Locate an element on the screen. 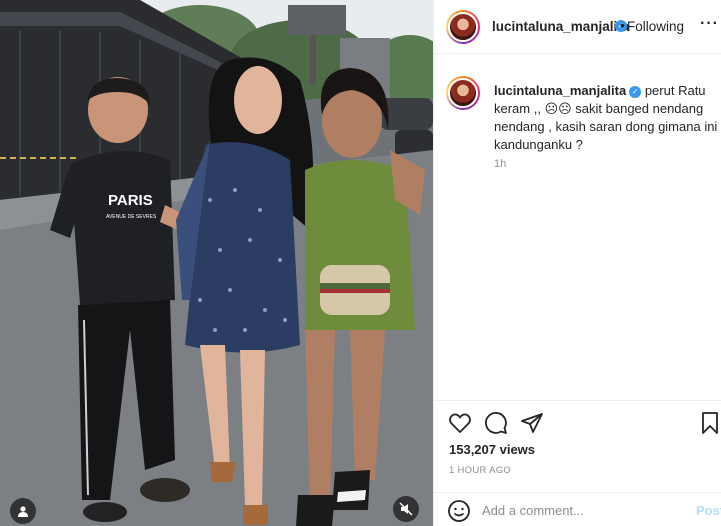  mute-button is located at coordinates (406, 509).